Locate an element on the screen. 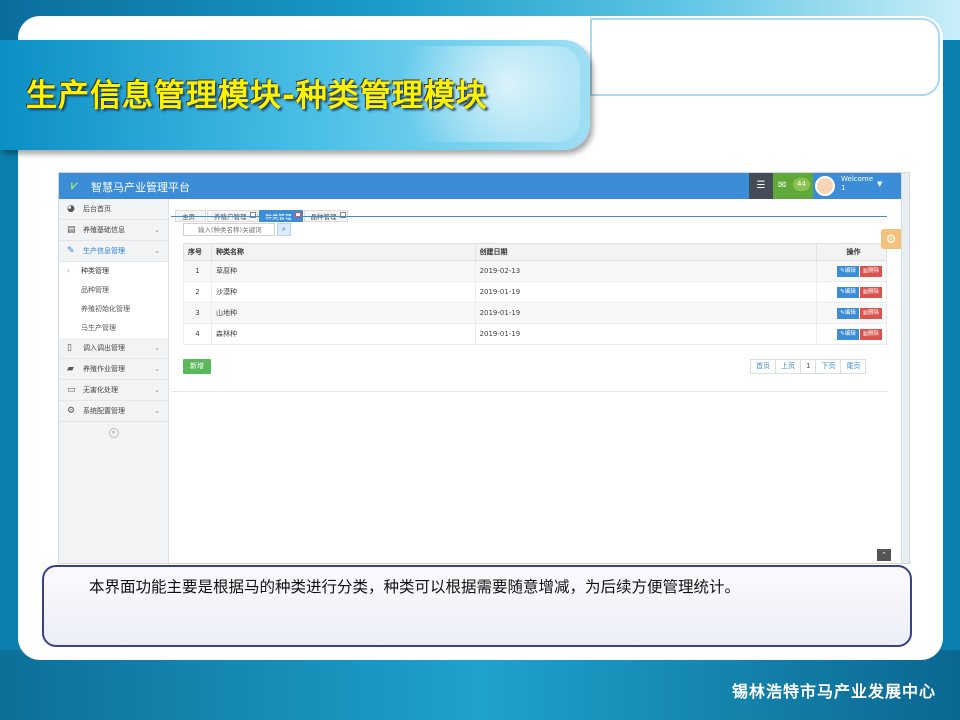 This screenshot has height=720, width=960. welcome-label: Welcome is located at coordinates (857, 179).